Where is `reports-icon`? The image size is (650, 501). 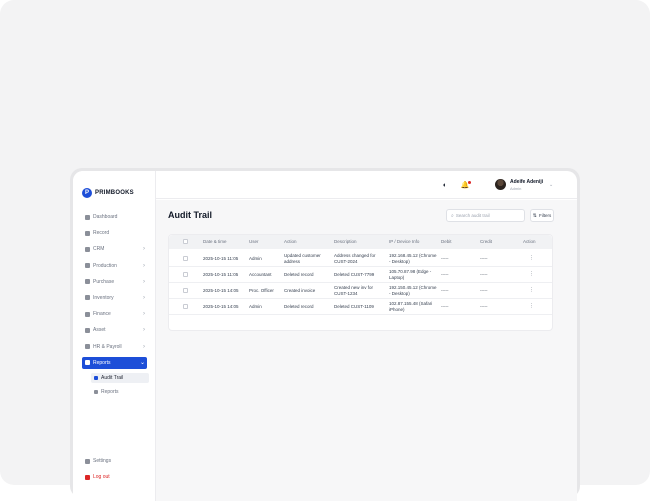 reports-icon is located at coordinates (87, 363).